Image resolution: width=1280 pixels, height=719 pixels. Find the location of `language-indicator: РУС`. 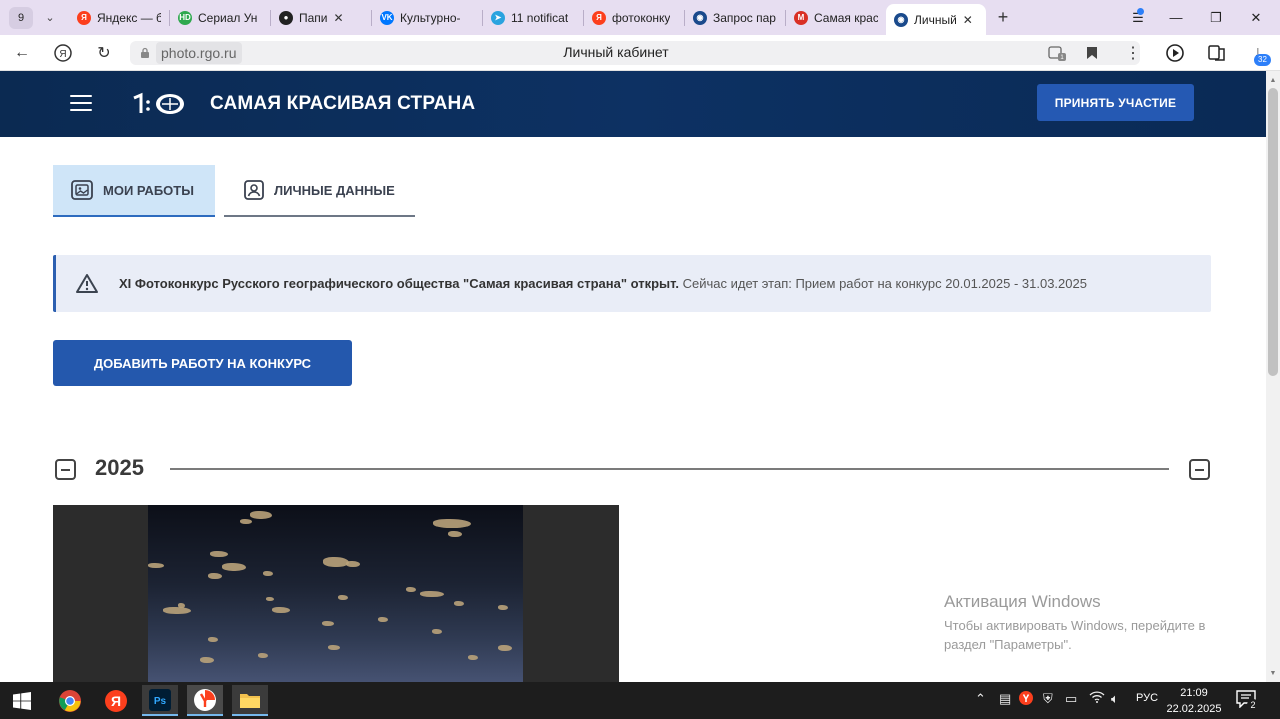

language-indicator: РУС is located at coordinates (1147, 698).